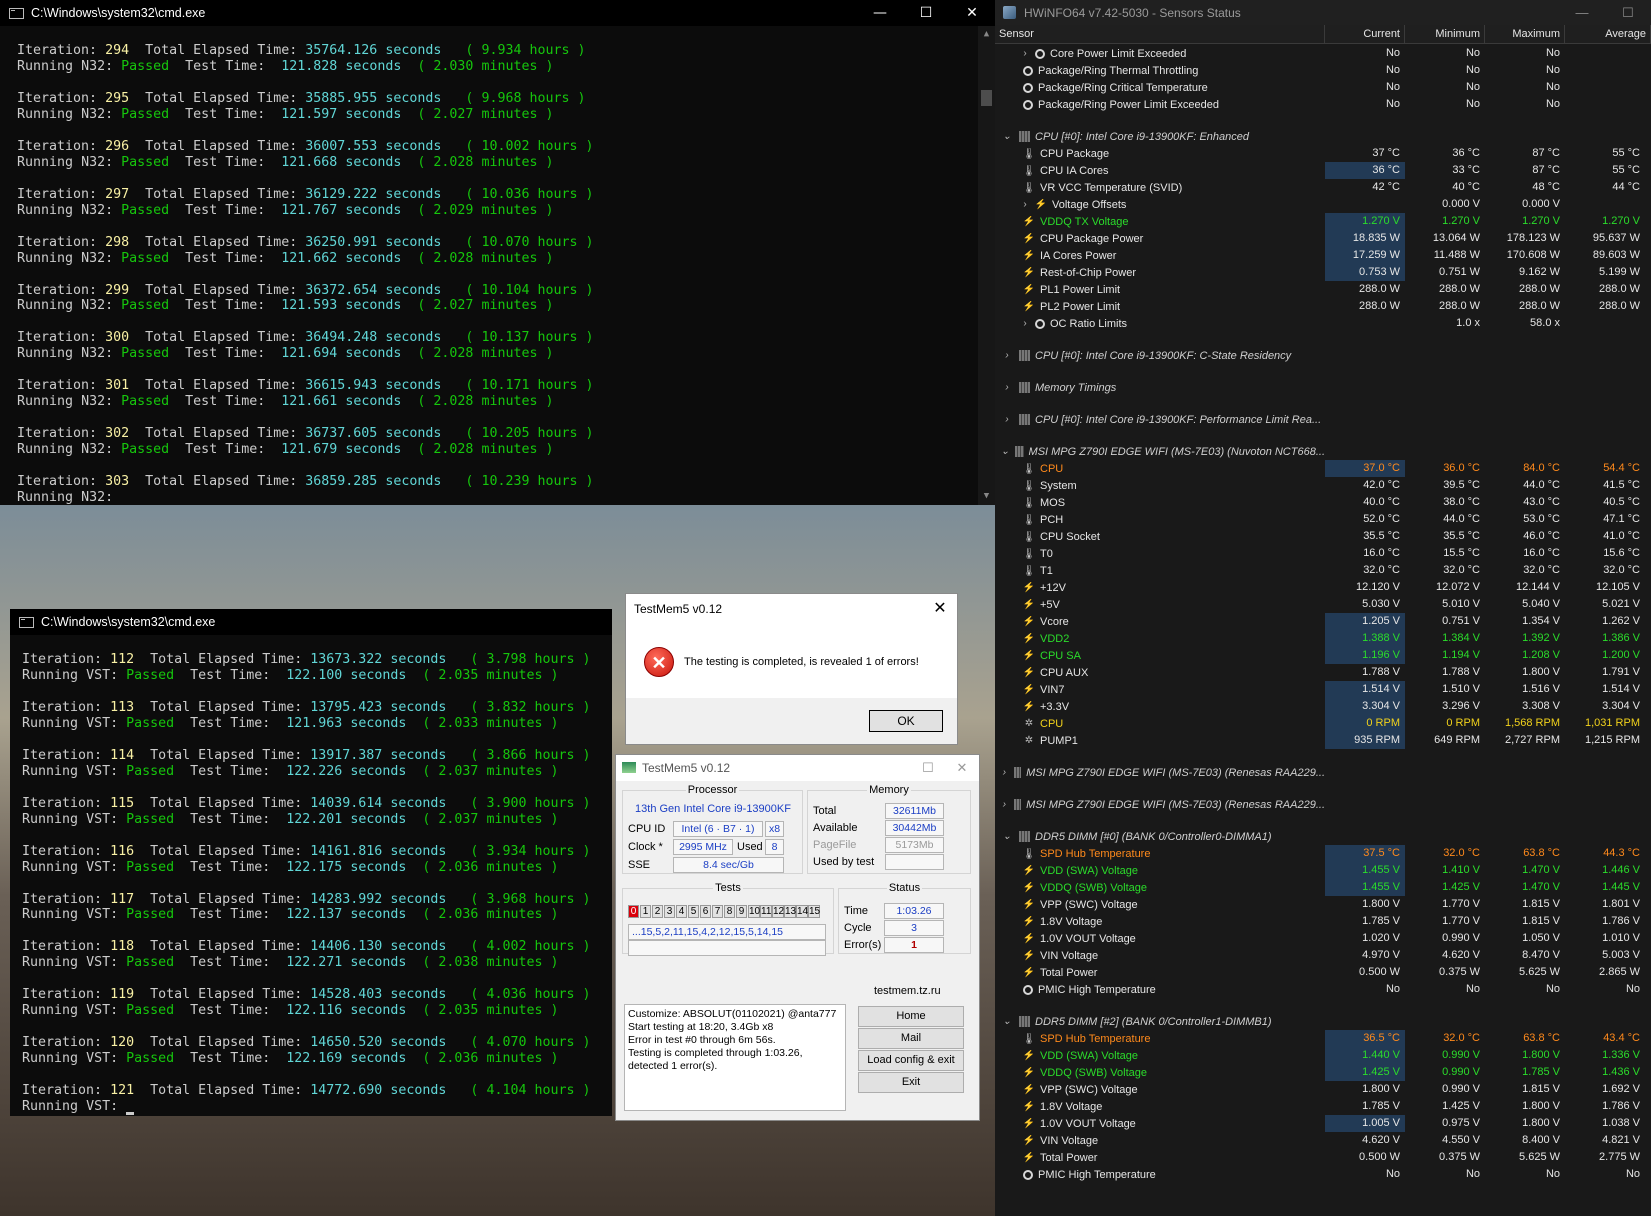 Image resolution: width=1651 pixels, height=1216 pixels. I want to click on scroll-up-icon: ▲, so click(986, 34).